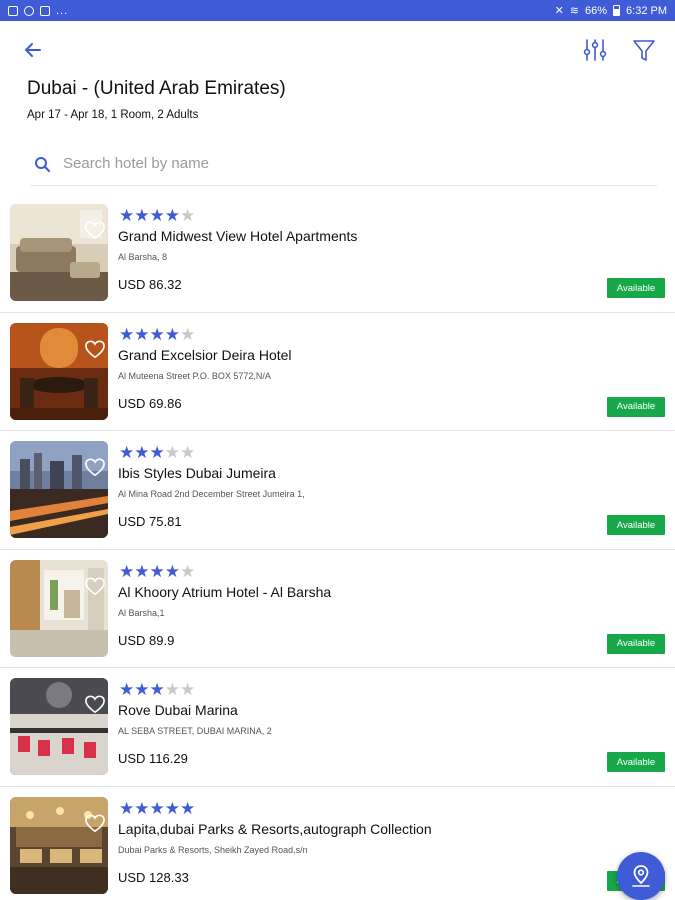 This screenshot has width=675, height=900. What do you see at coordinates (646, 10) in the screenshot?
I see `clock: 6:32 PM` at bounding box center [646, 10].